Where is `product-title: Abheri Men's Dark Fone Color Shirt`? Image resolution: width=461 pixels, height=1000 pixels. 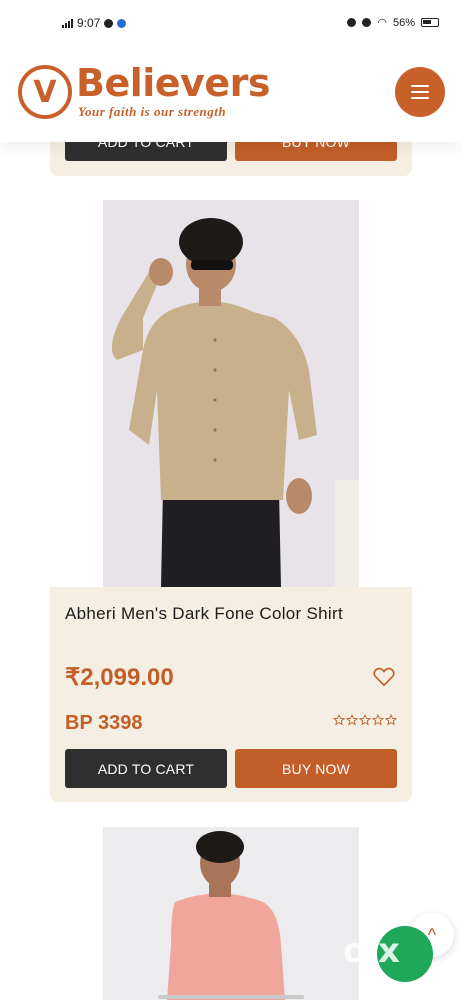 product-title: Abheri Men's Dark Fone Color Shirt is located at coordinates (204, 614).